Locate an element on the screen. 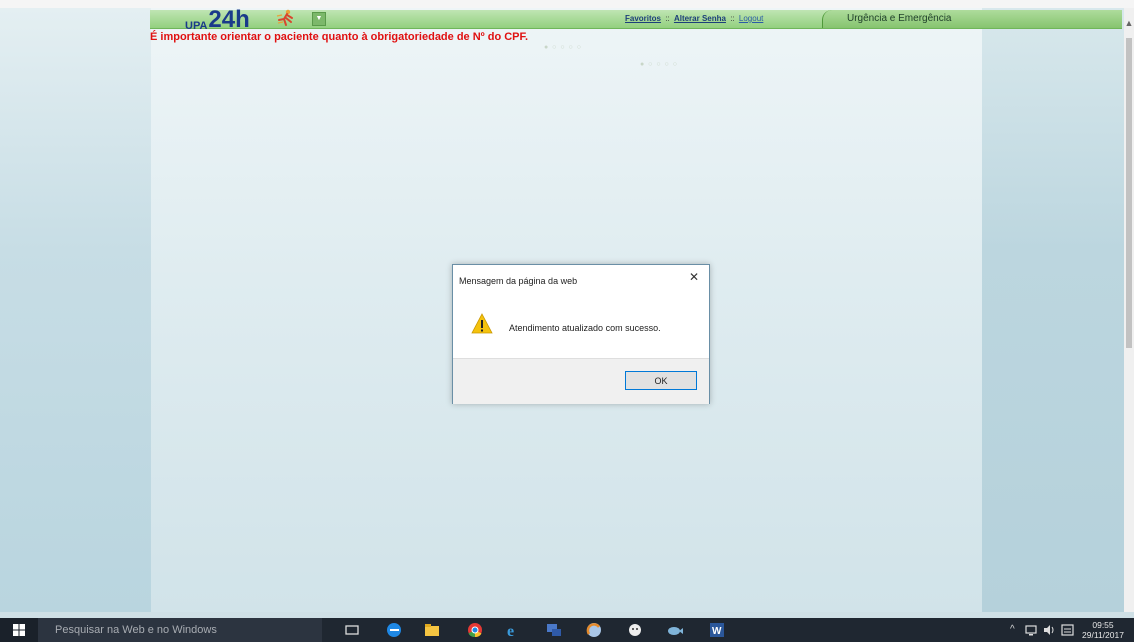 Image resolution: width=1134 pixels, height=642 pixels. windows-logo-icon is located at coordinates (19, 630).